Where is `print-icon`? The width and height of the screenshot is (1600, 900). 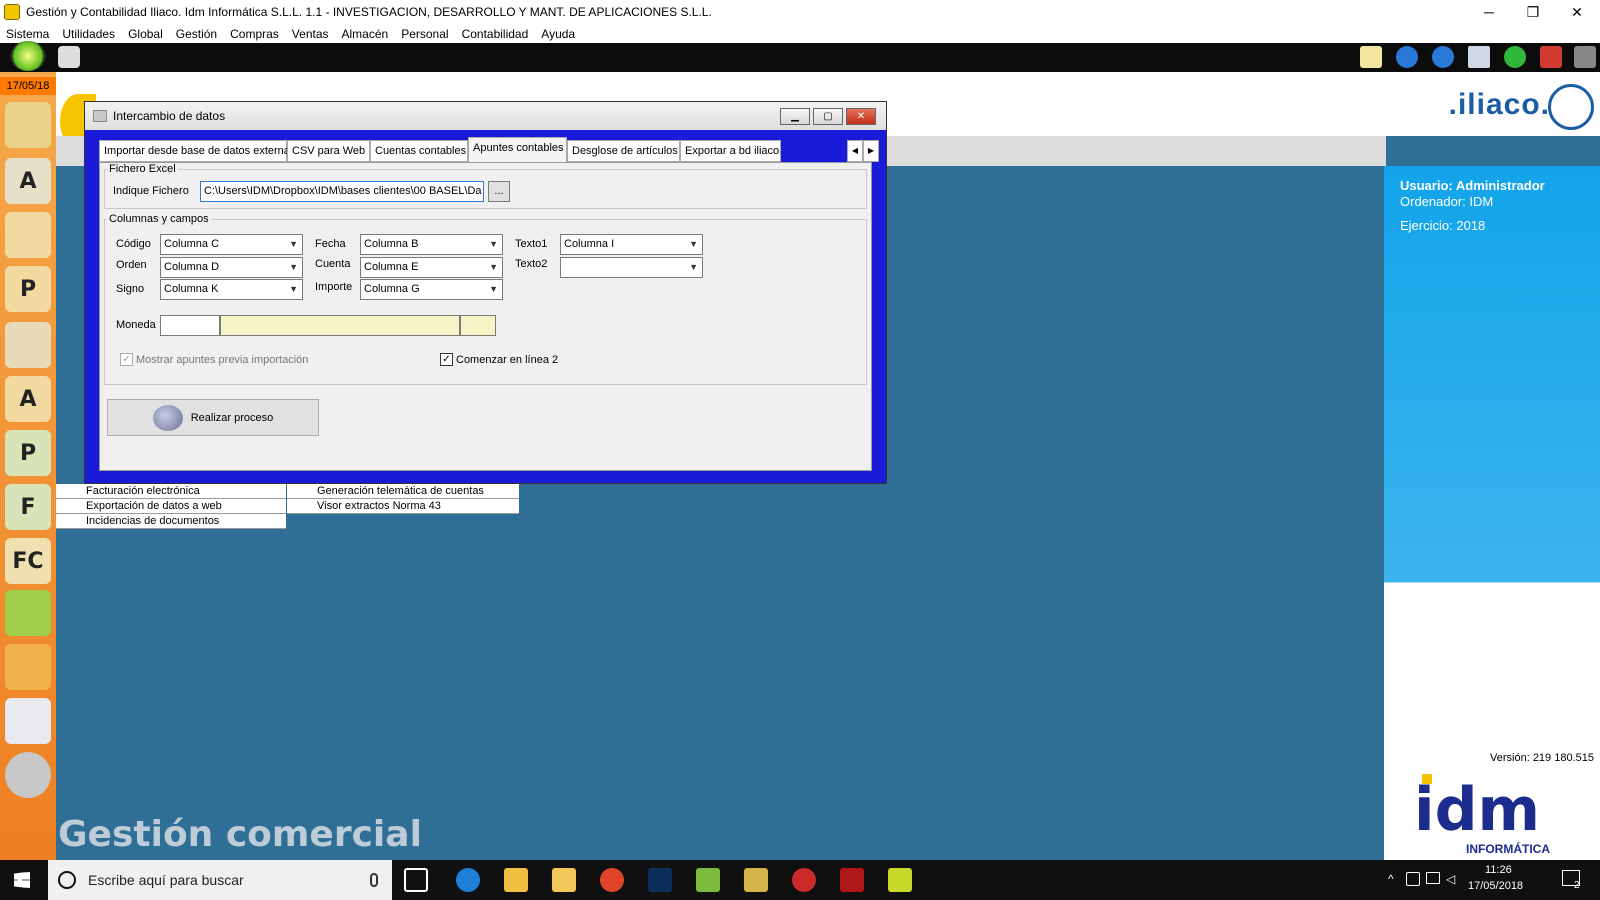 print-icon is located at coordinates (69, 57).